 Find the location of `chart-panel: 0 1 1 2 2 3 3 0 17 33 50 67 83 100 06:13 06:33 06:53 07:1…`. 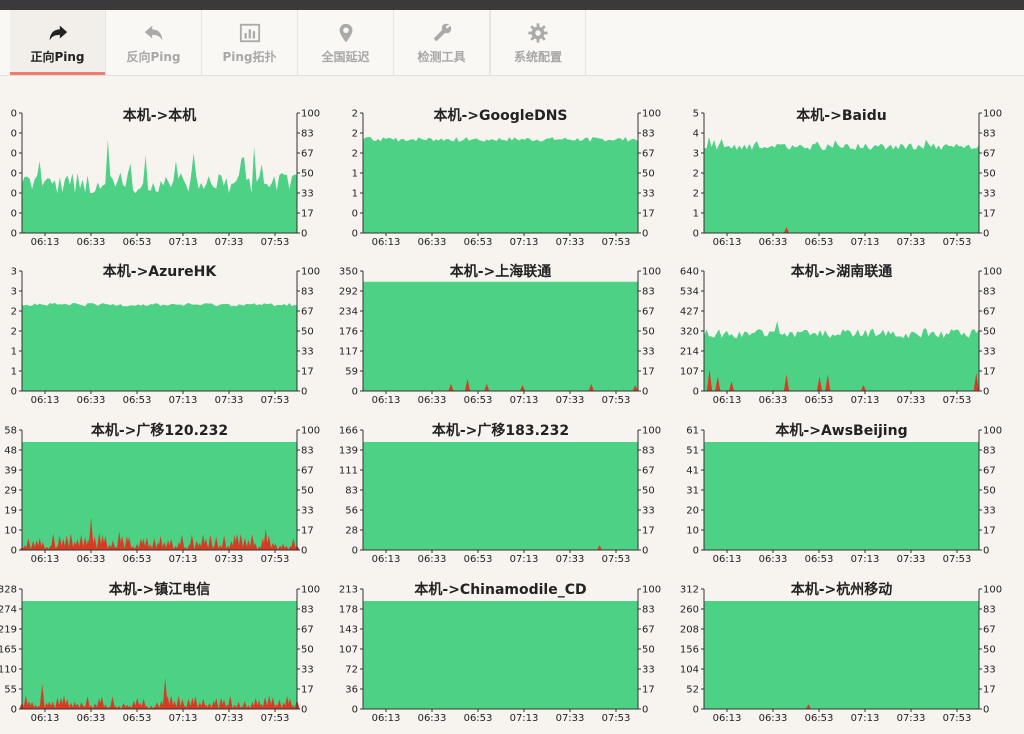

chart-panel: 0 1 1 2 2 3 3 0 17 33 50 67 83 100 06:13 06:33 06:53 07:1… is located at coordinates (160, 334).